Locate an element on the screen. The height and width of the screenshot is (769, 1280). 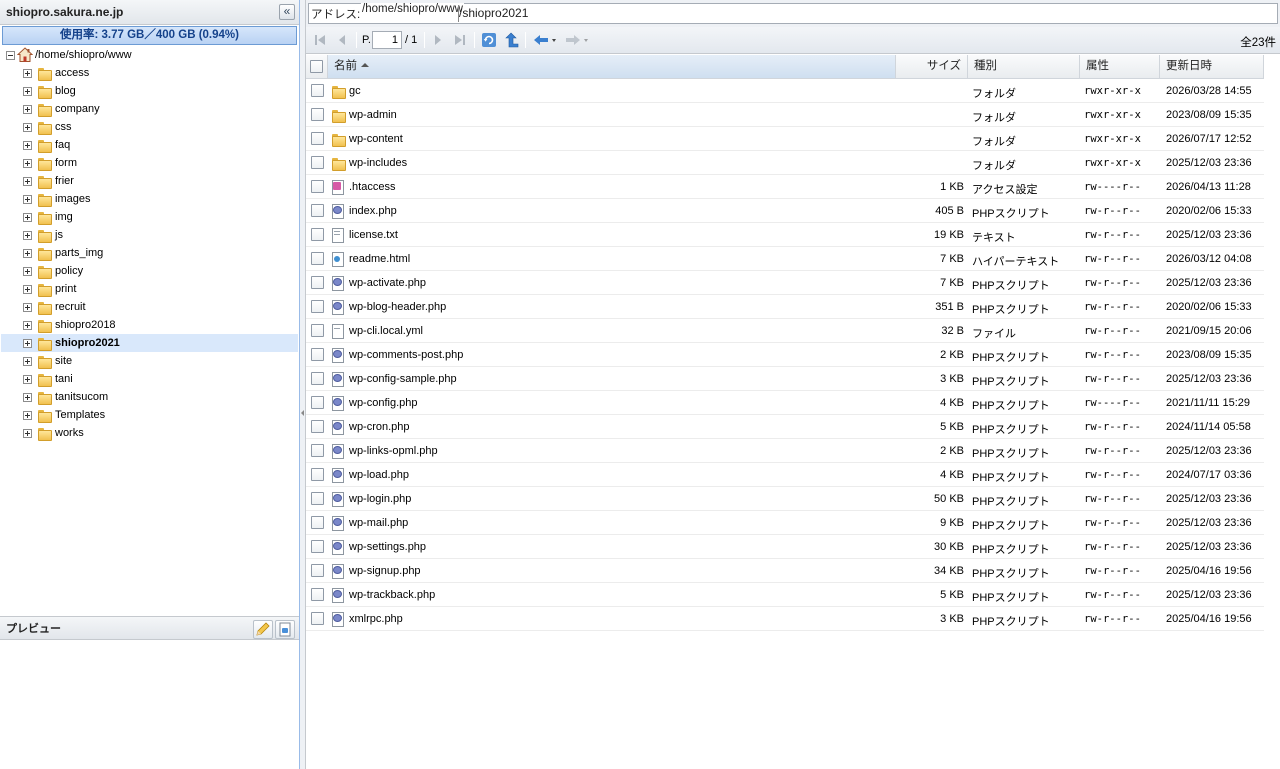
address-segment-www: /home/shiopro/www is located at coordinates (412, 11).